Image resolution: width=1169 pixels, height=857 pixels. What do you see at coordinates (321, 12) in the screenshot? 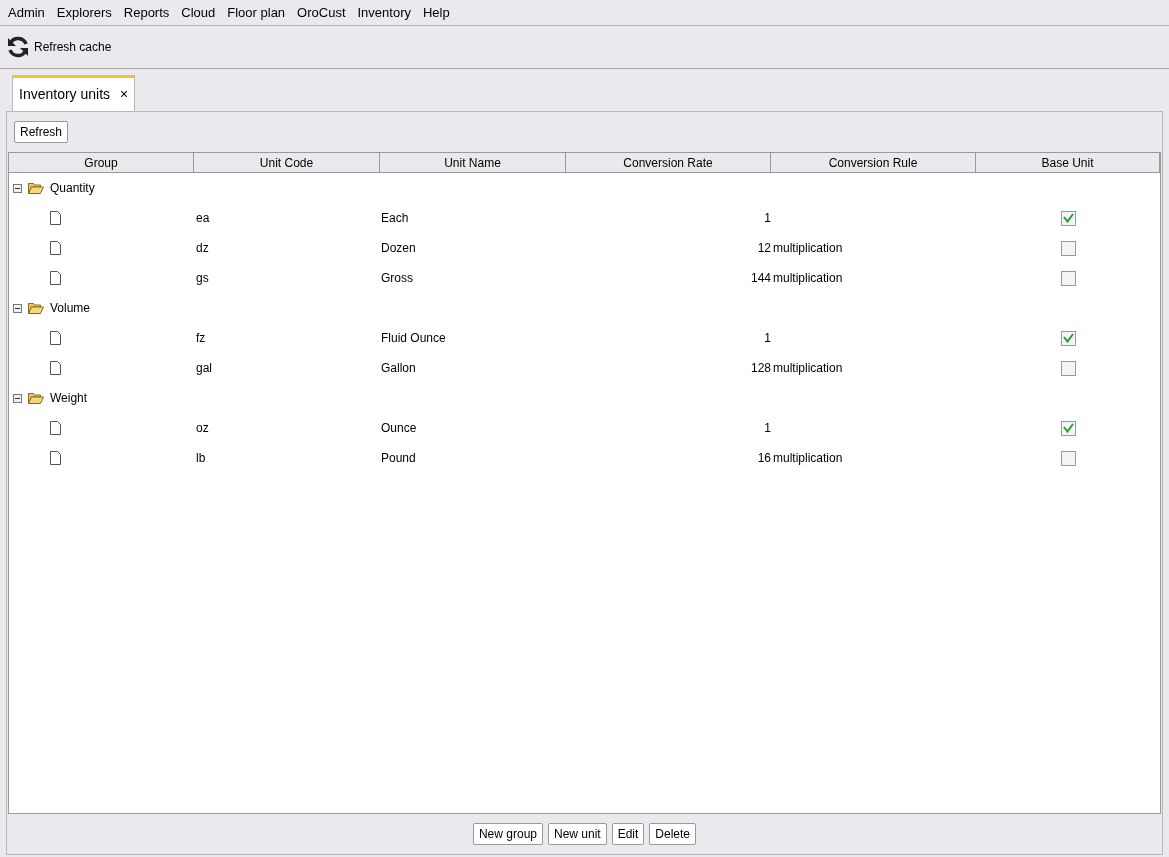
I see `menu-item: OroCust` at bounding box center [321, 12].